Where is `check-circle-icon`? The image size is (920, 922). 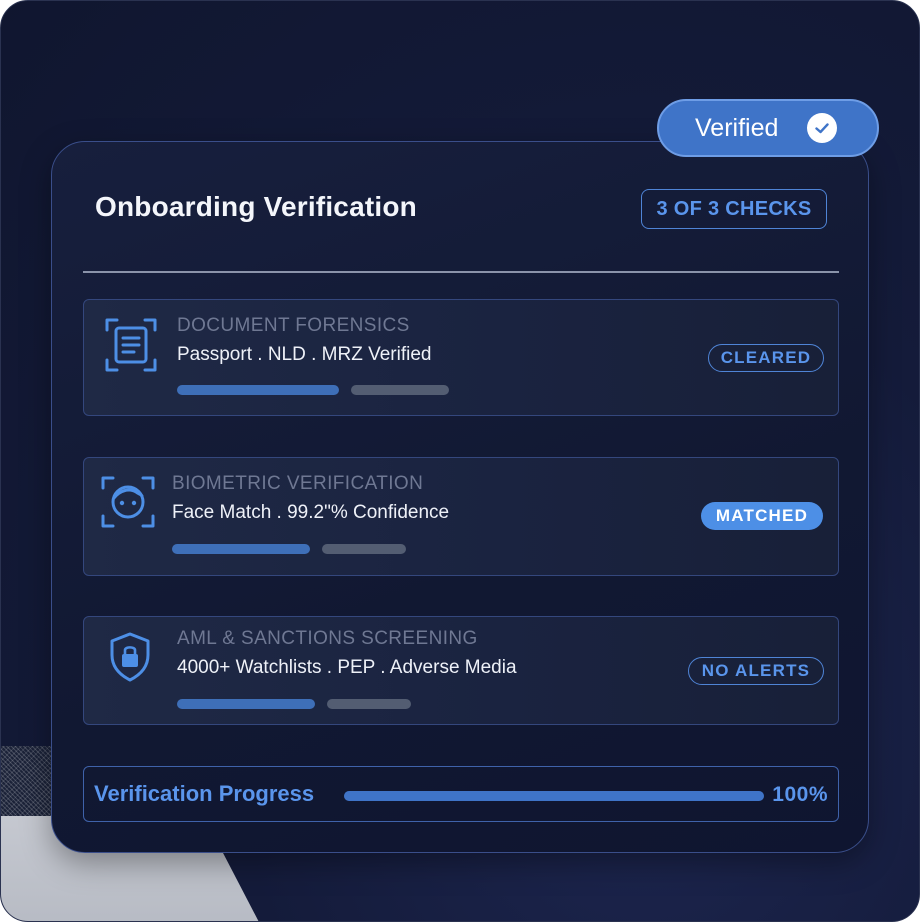
check-circle-icon is located at coordinates (822, 128).